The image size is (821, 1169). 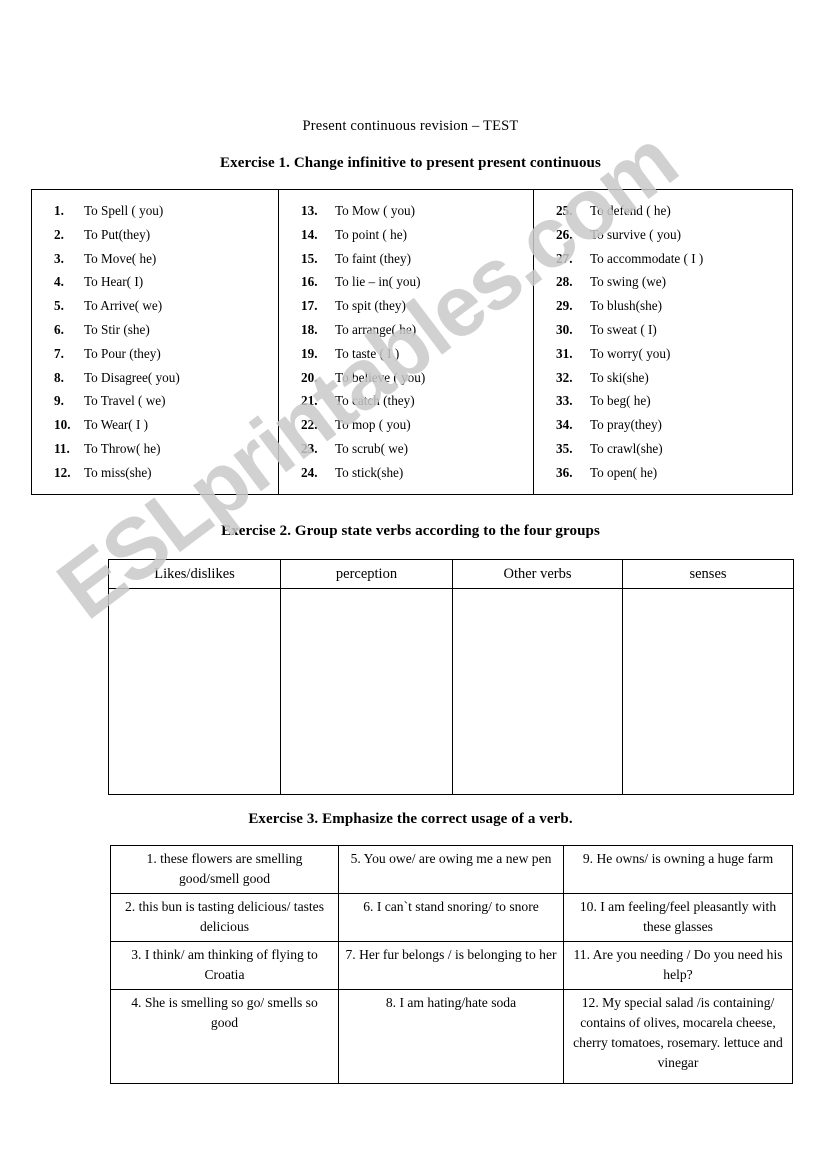 What do you see at coordinates (663, 401) in the screenshot?
I see `verb-item: 33. To beg( he)` at bounding box center [663, 401].